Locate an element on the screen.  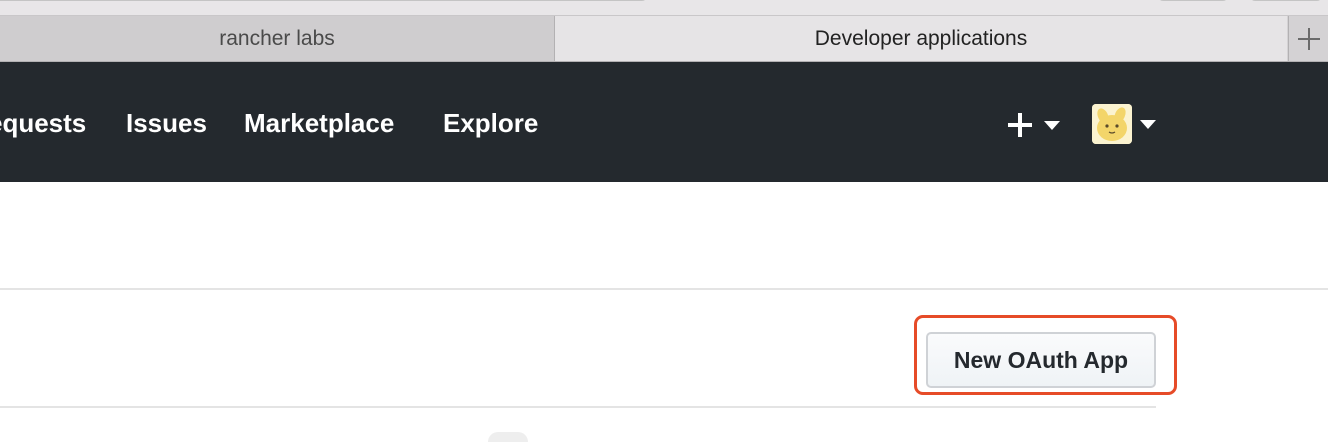
tab-label: rancher labs is located at coordinates (277, 38).